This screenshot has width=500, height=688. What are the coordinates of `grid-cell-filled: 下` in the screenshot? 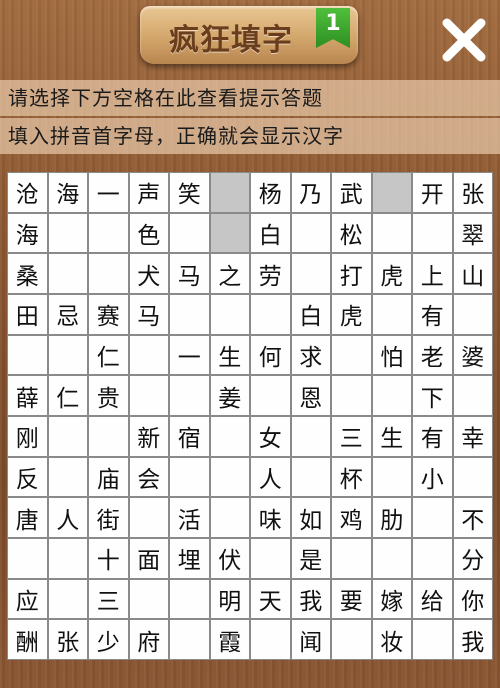 It's located at (432, 395).